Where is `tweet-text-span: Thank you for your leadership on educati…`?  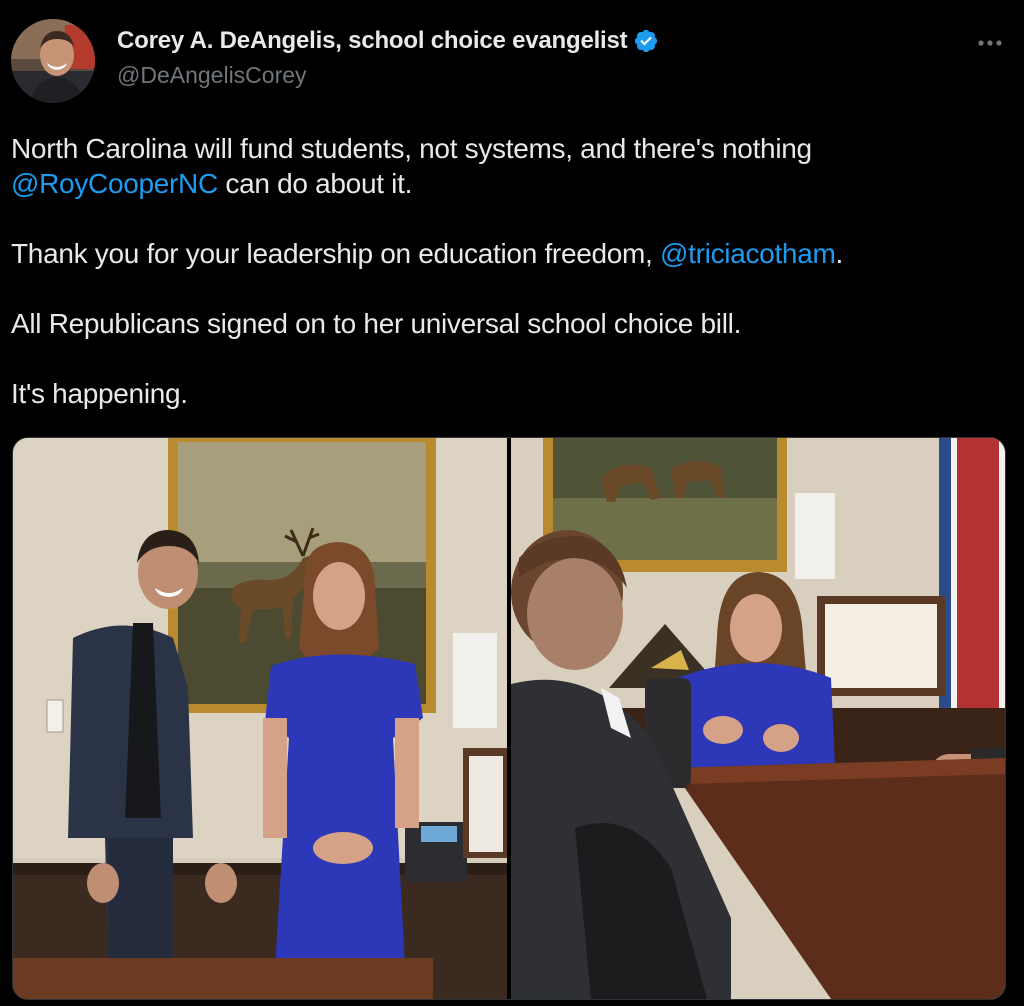
tweet-text-span: Thank you for your leadership on educati… is located at coordinates (336, 253).